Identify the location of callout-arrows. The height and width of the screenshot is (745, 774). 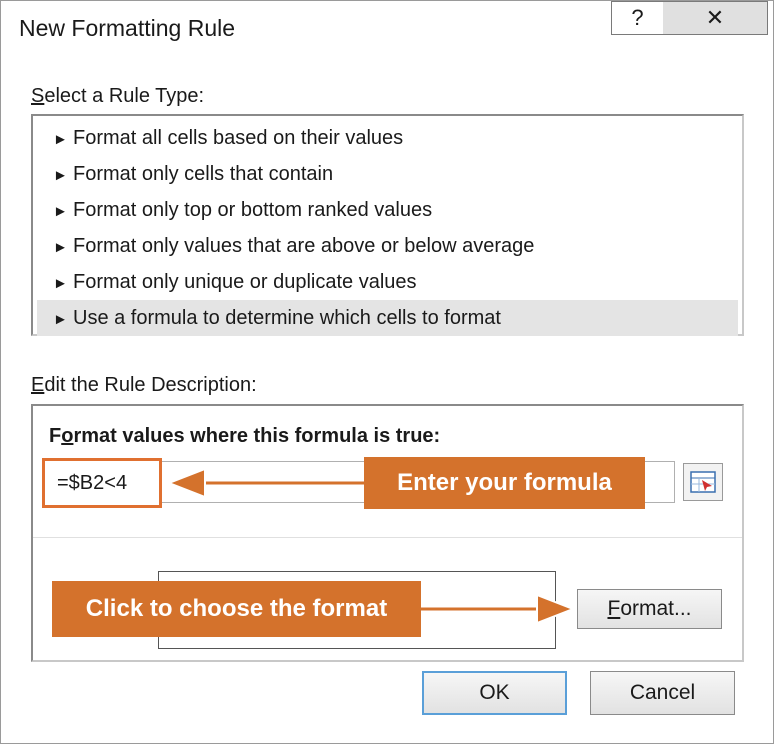
(371, 546).